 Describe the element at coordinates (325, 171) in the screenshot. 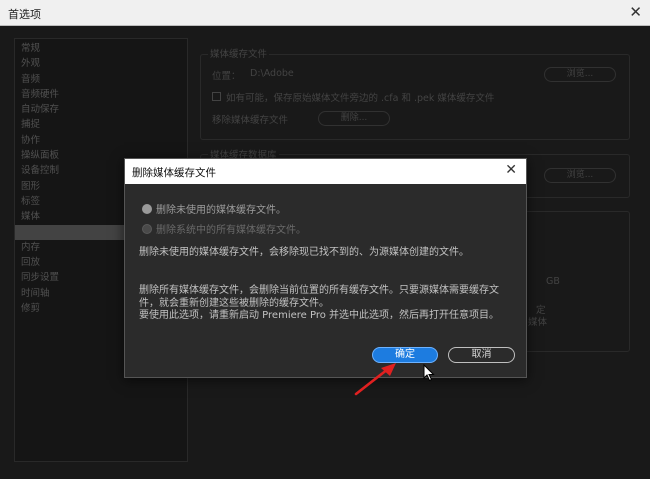

I see `dialog-titlebar: 删除媒体缓存文件 ✕` at that location.